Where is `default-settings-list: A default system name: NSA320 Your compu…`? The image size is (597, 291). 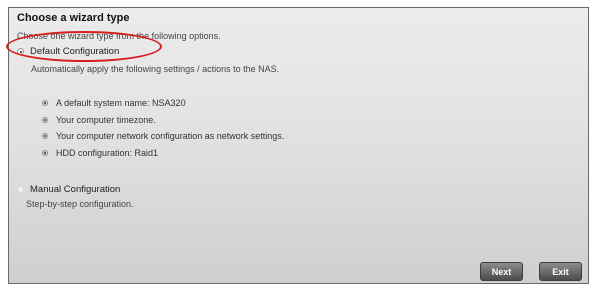 default-settings-list: A default system name: NSA320 Your compu… is located at coordinates (163, 128).